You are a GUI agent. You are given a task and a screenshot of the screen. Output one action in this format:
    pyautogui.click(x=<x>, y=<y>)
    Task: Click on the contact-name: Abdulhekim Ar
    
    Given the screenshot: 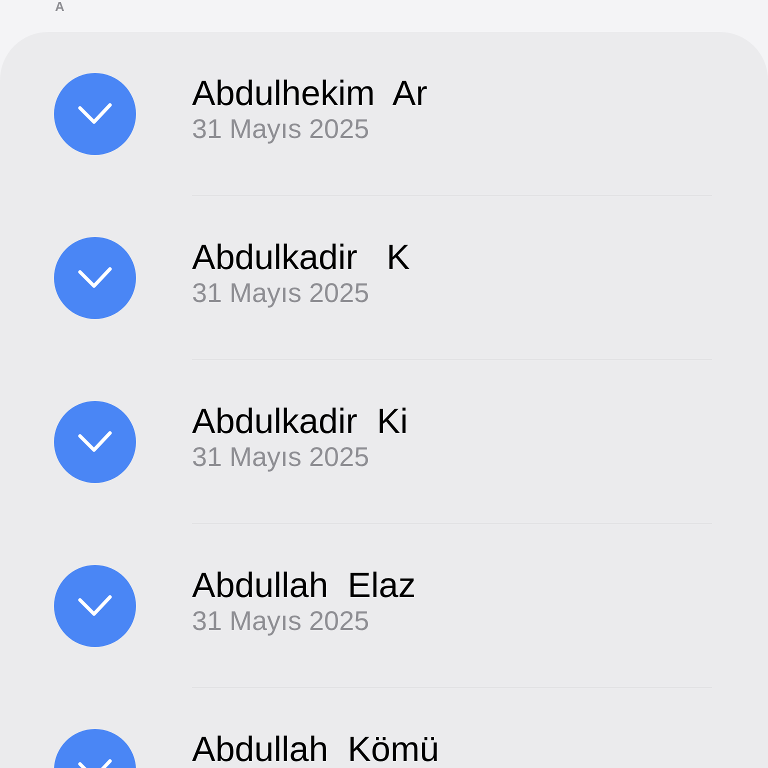 What is the action you would take?
    pyautogui.click(x=310, y=94)
    